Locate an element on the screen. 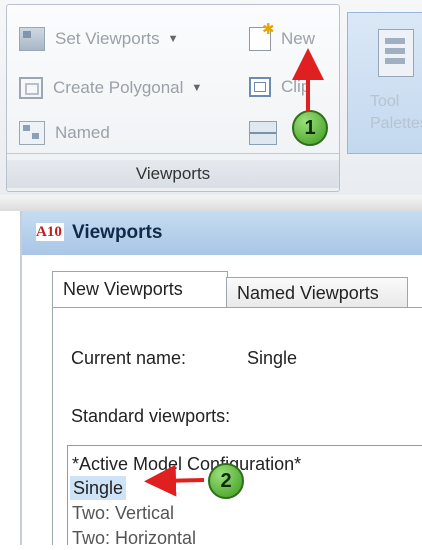  current-name-label: Current name: is located at coordinates (129, 358).